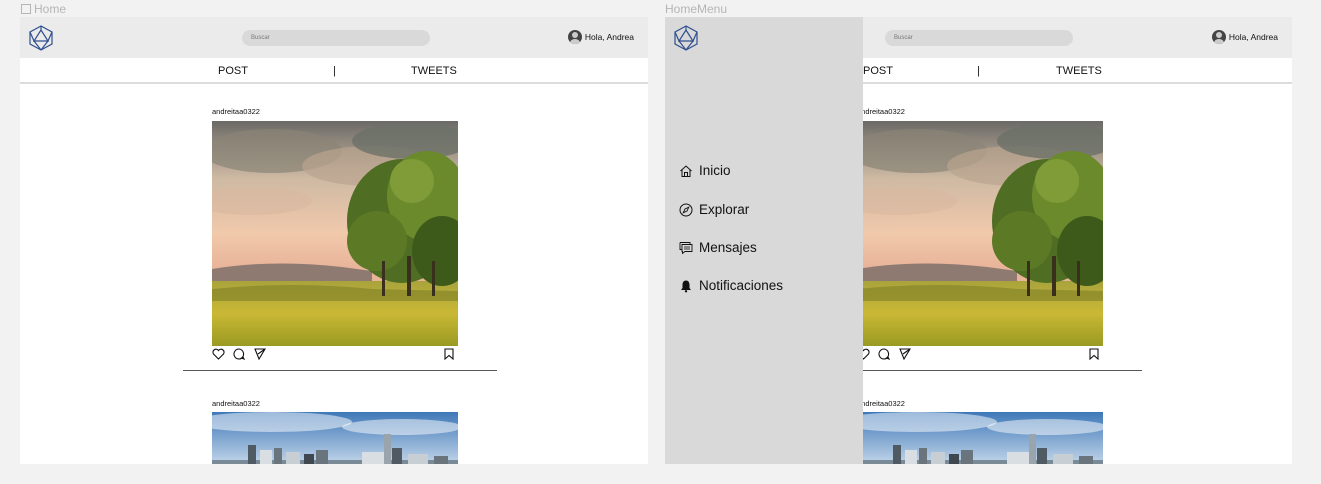  I want to click on menu-item-label: Notificaciones, so click(741, 285).